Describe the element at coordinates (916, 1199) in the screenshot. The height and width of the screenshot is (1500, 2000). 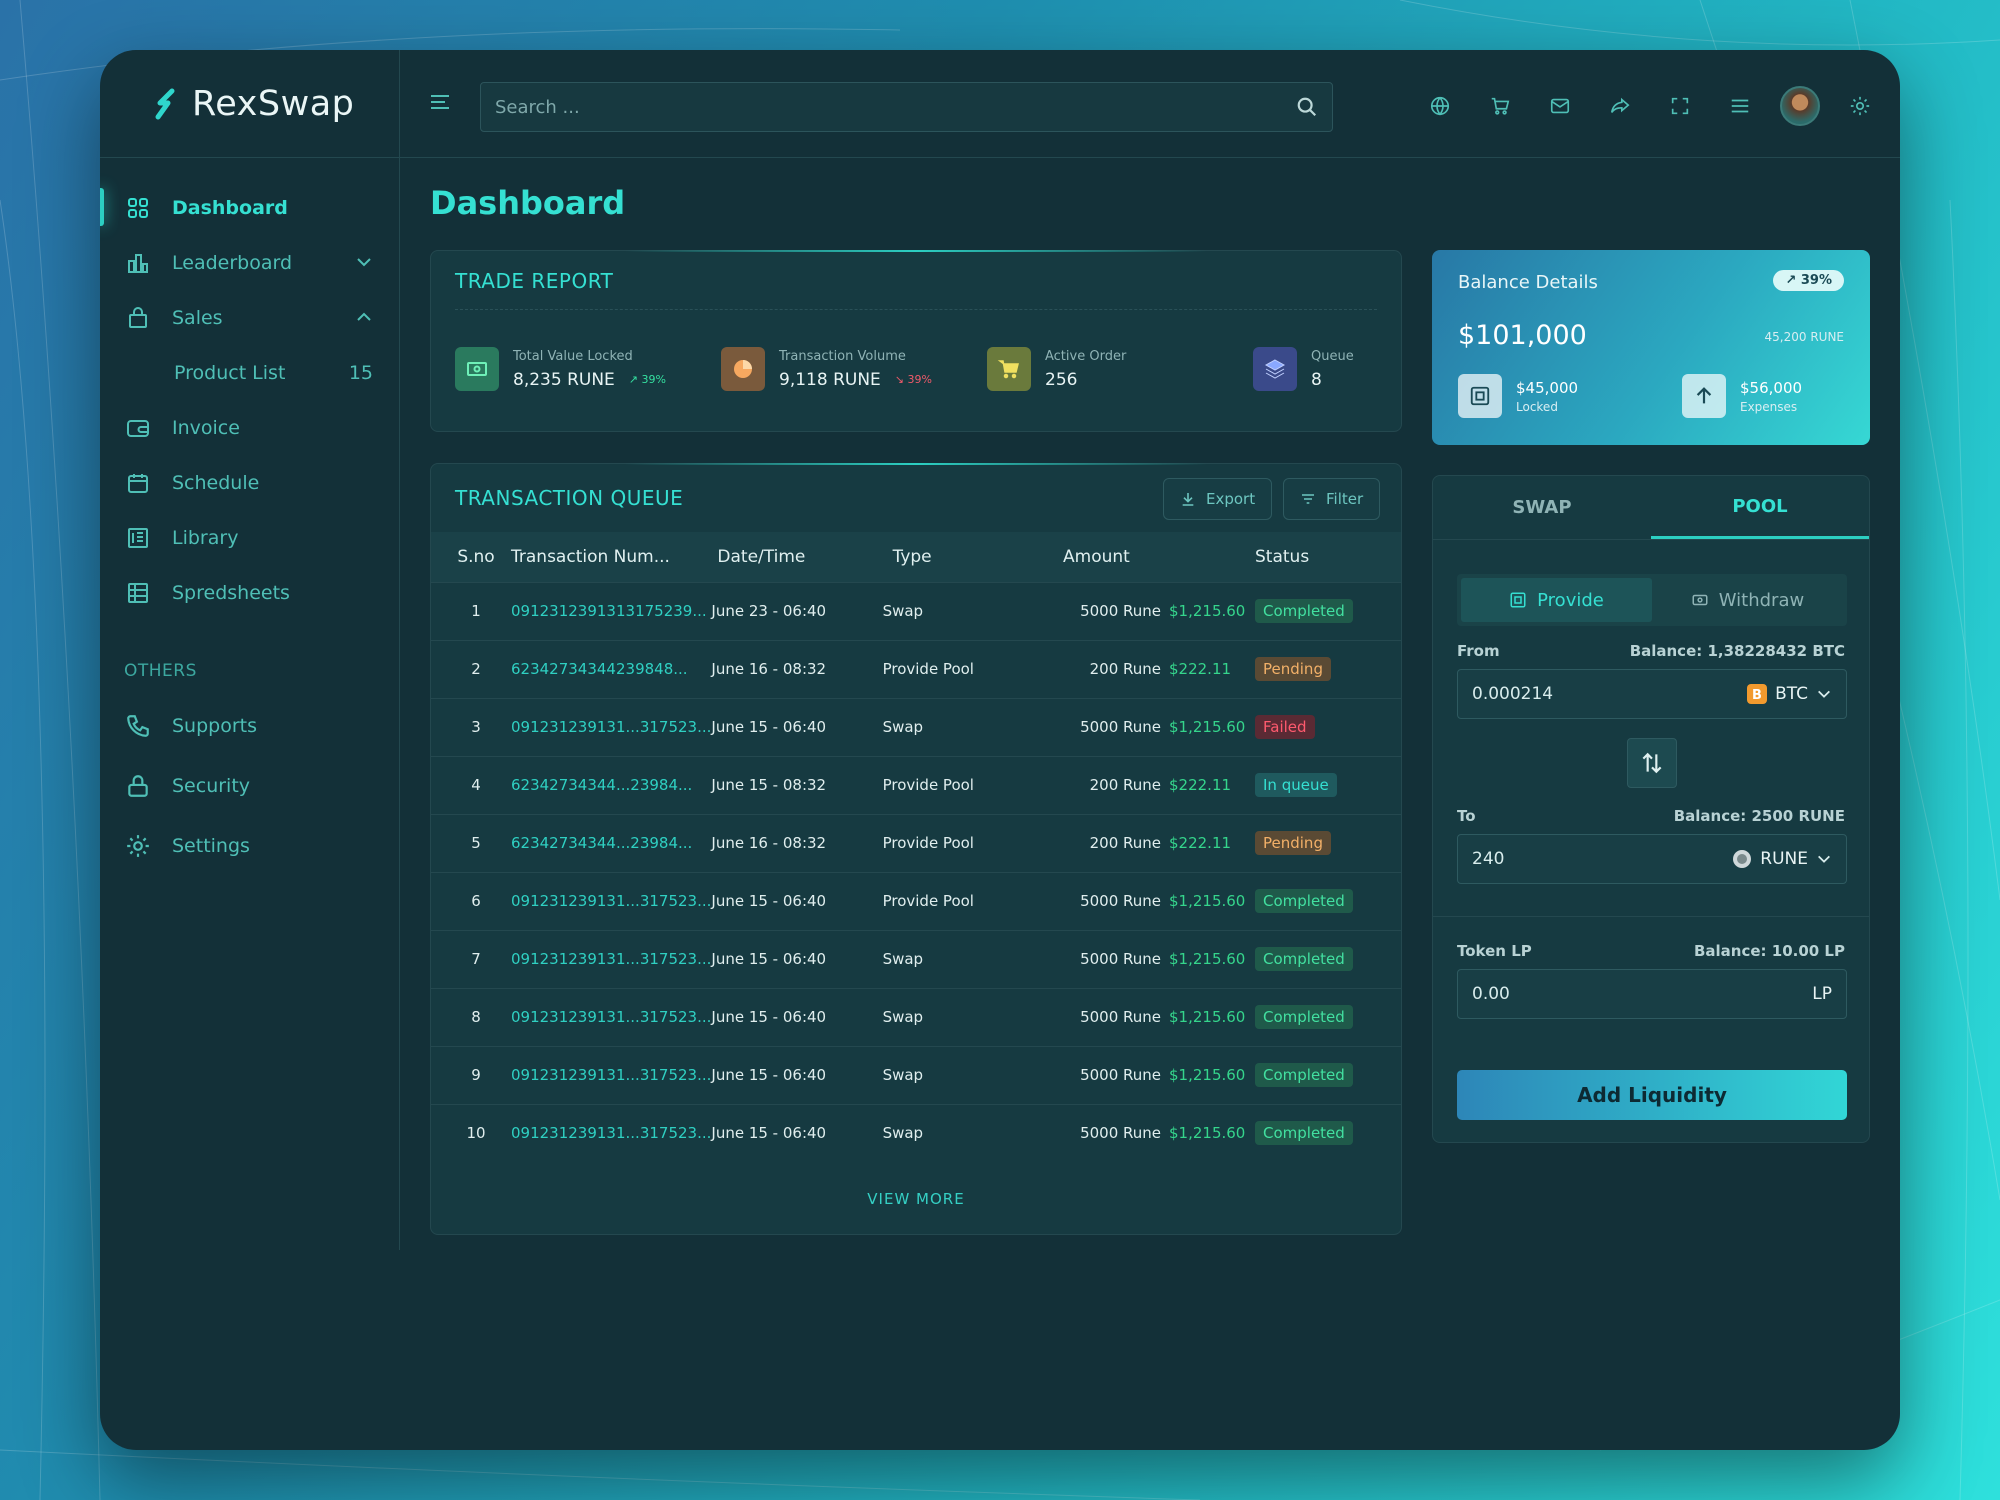
I see `view-more-link: VIEW MORE` at that location.